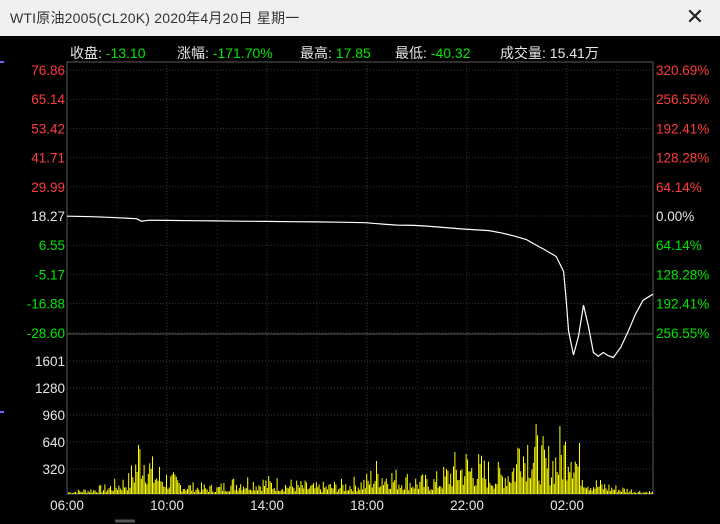  I want to click on percent-tick-label: 128.28%, so click(682, 274).